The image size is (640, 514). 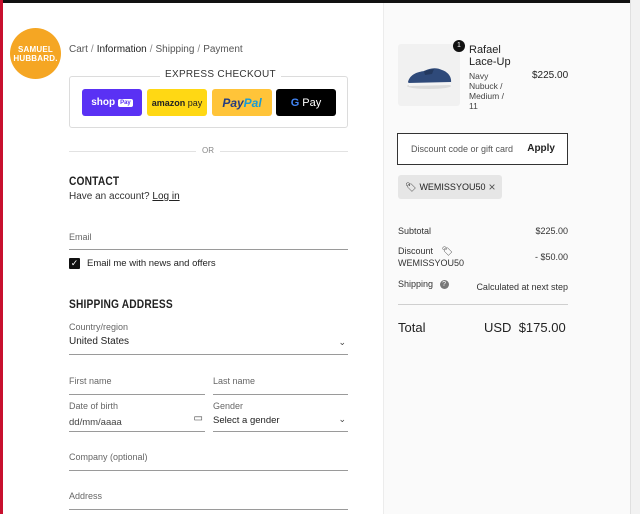 What do you see at coordinates (541, 148) in the screenshot?
I see `apply-button: Apply` at bounding box center [541, 148].